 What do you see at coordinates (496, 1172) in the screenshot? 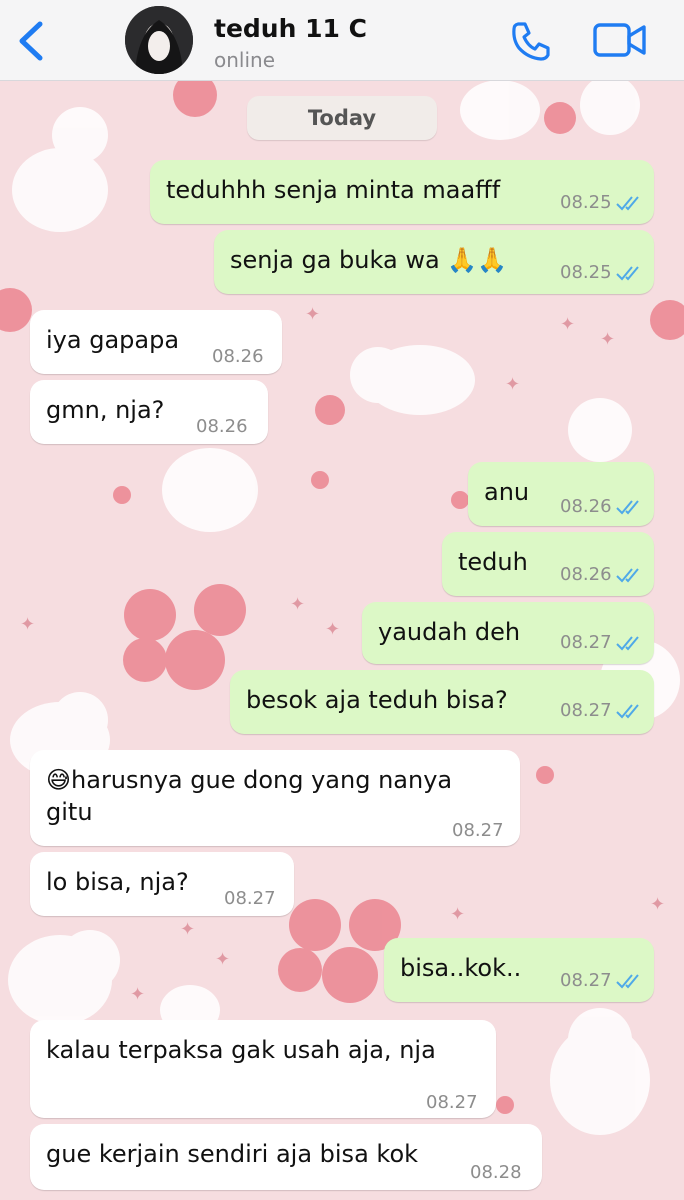
I see `message-time: 08.28` at bounding box center [496, 1172].